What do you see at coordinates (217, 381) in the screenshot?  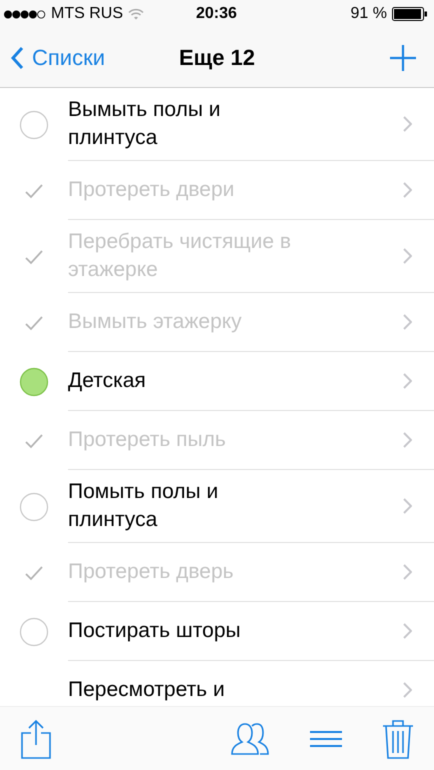 I see `list-item: Детская` at bounding box center [217, 381].